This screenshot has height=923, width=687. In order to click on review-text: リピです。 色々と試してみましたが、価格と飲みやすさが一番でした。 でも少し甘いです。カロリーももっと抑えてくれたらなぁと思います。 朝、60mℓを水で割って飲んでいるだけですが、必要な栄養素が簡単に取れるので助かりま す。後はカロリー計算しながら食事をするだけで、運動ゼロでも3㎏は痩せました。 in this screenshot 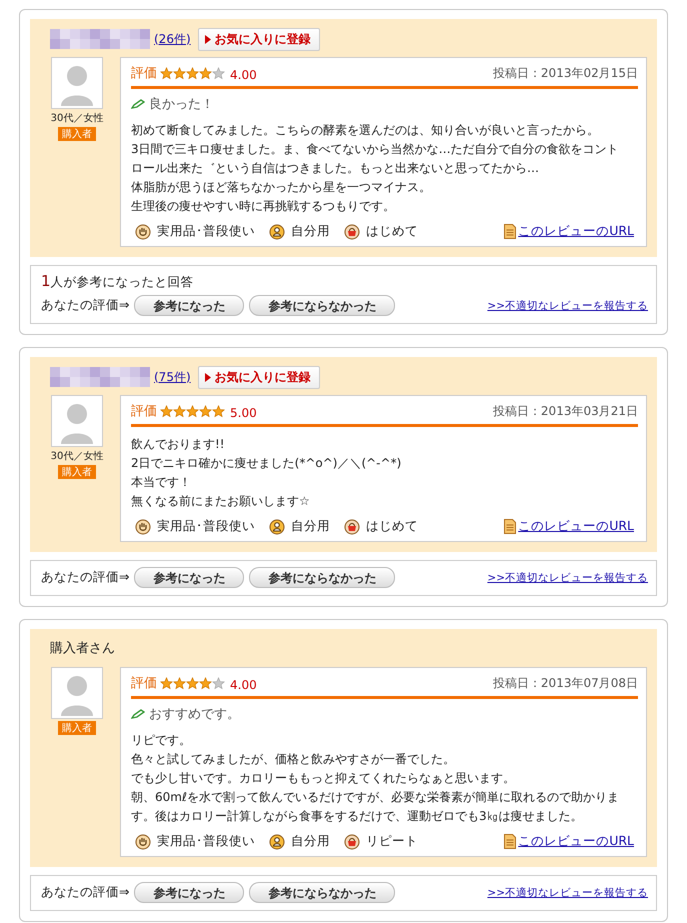, I will do `click(375, 778)`.